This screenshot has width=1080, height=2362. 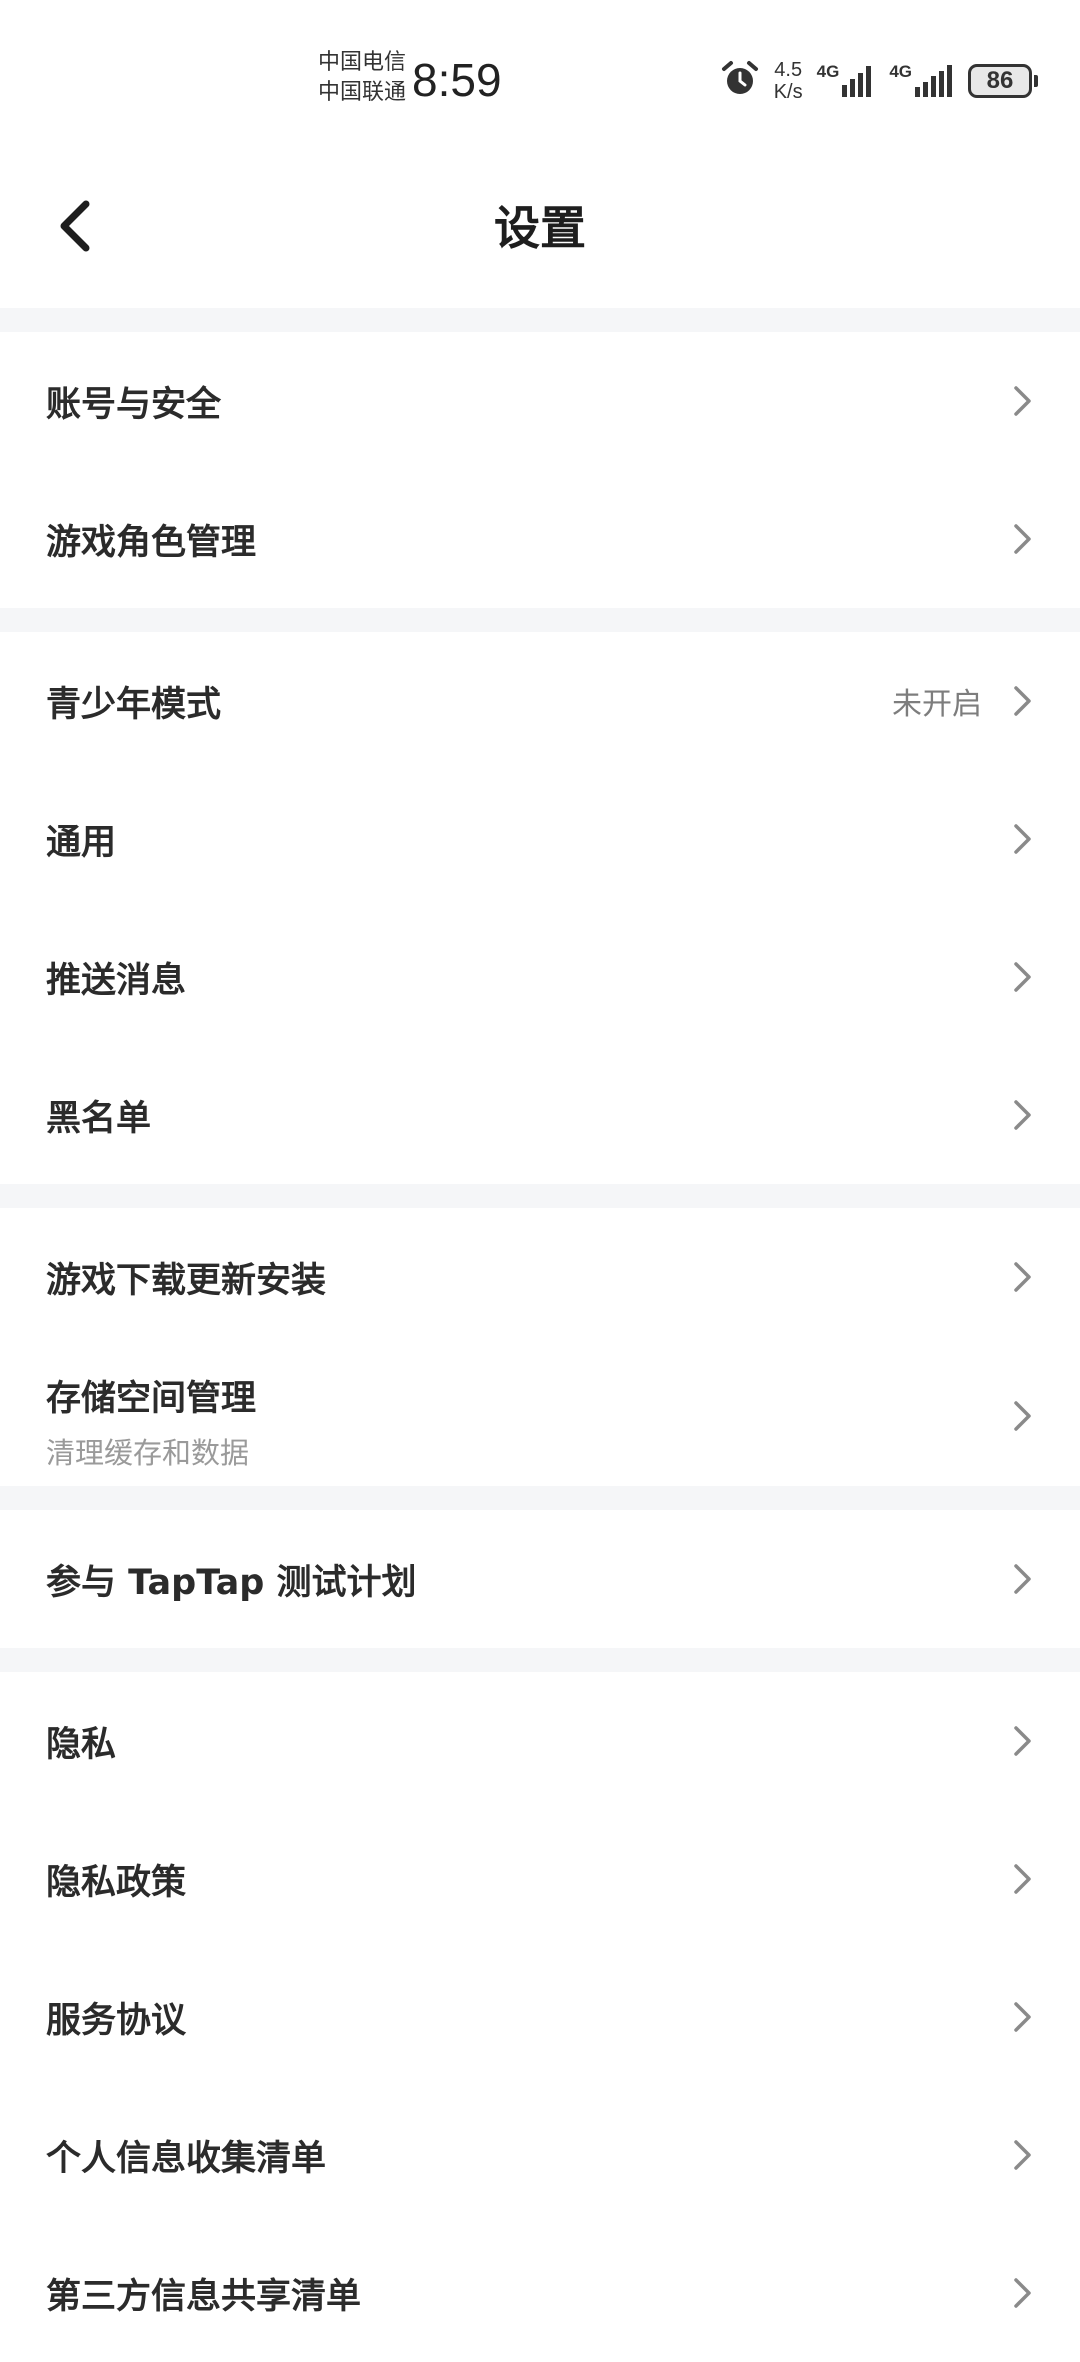 What do you see at coordinates (151, 542) in the screenshot?
I see `settings-row-label: 游戏角色管理` at bounding box center [151, 542].